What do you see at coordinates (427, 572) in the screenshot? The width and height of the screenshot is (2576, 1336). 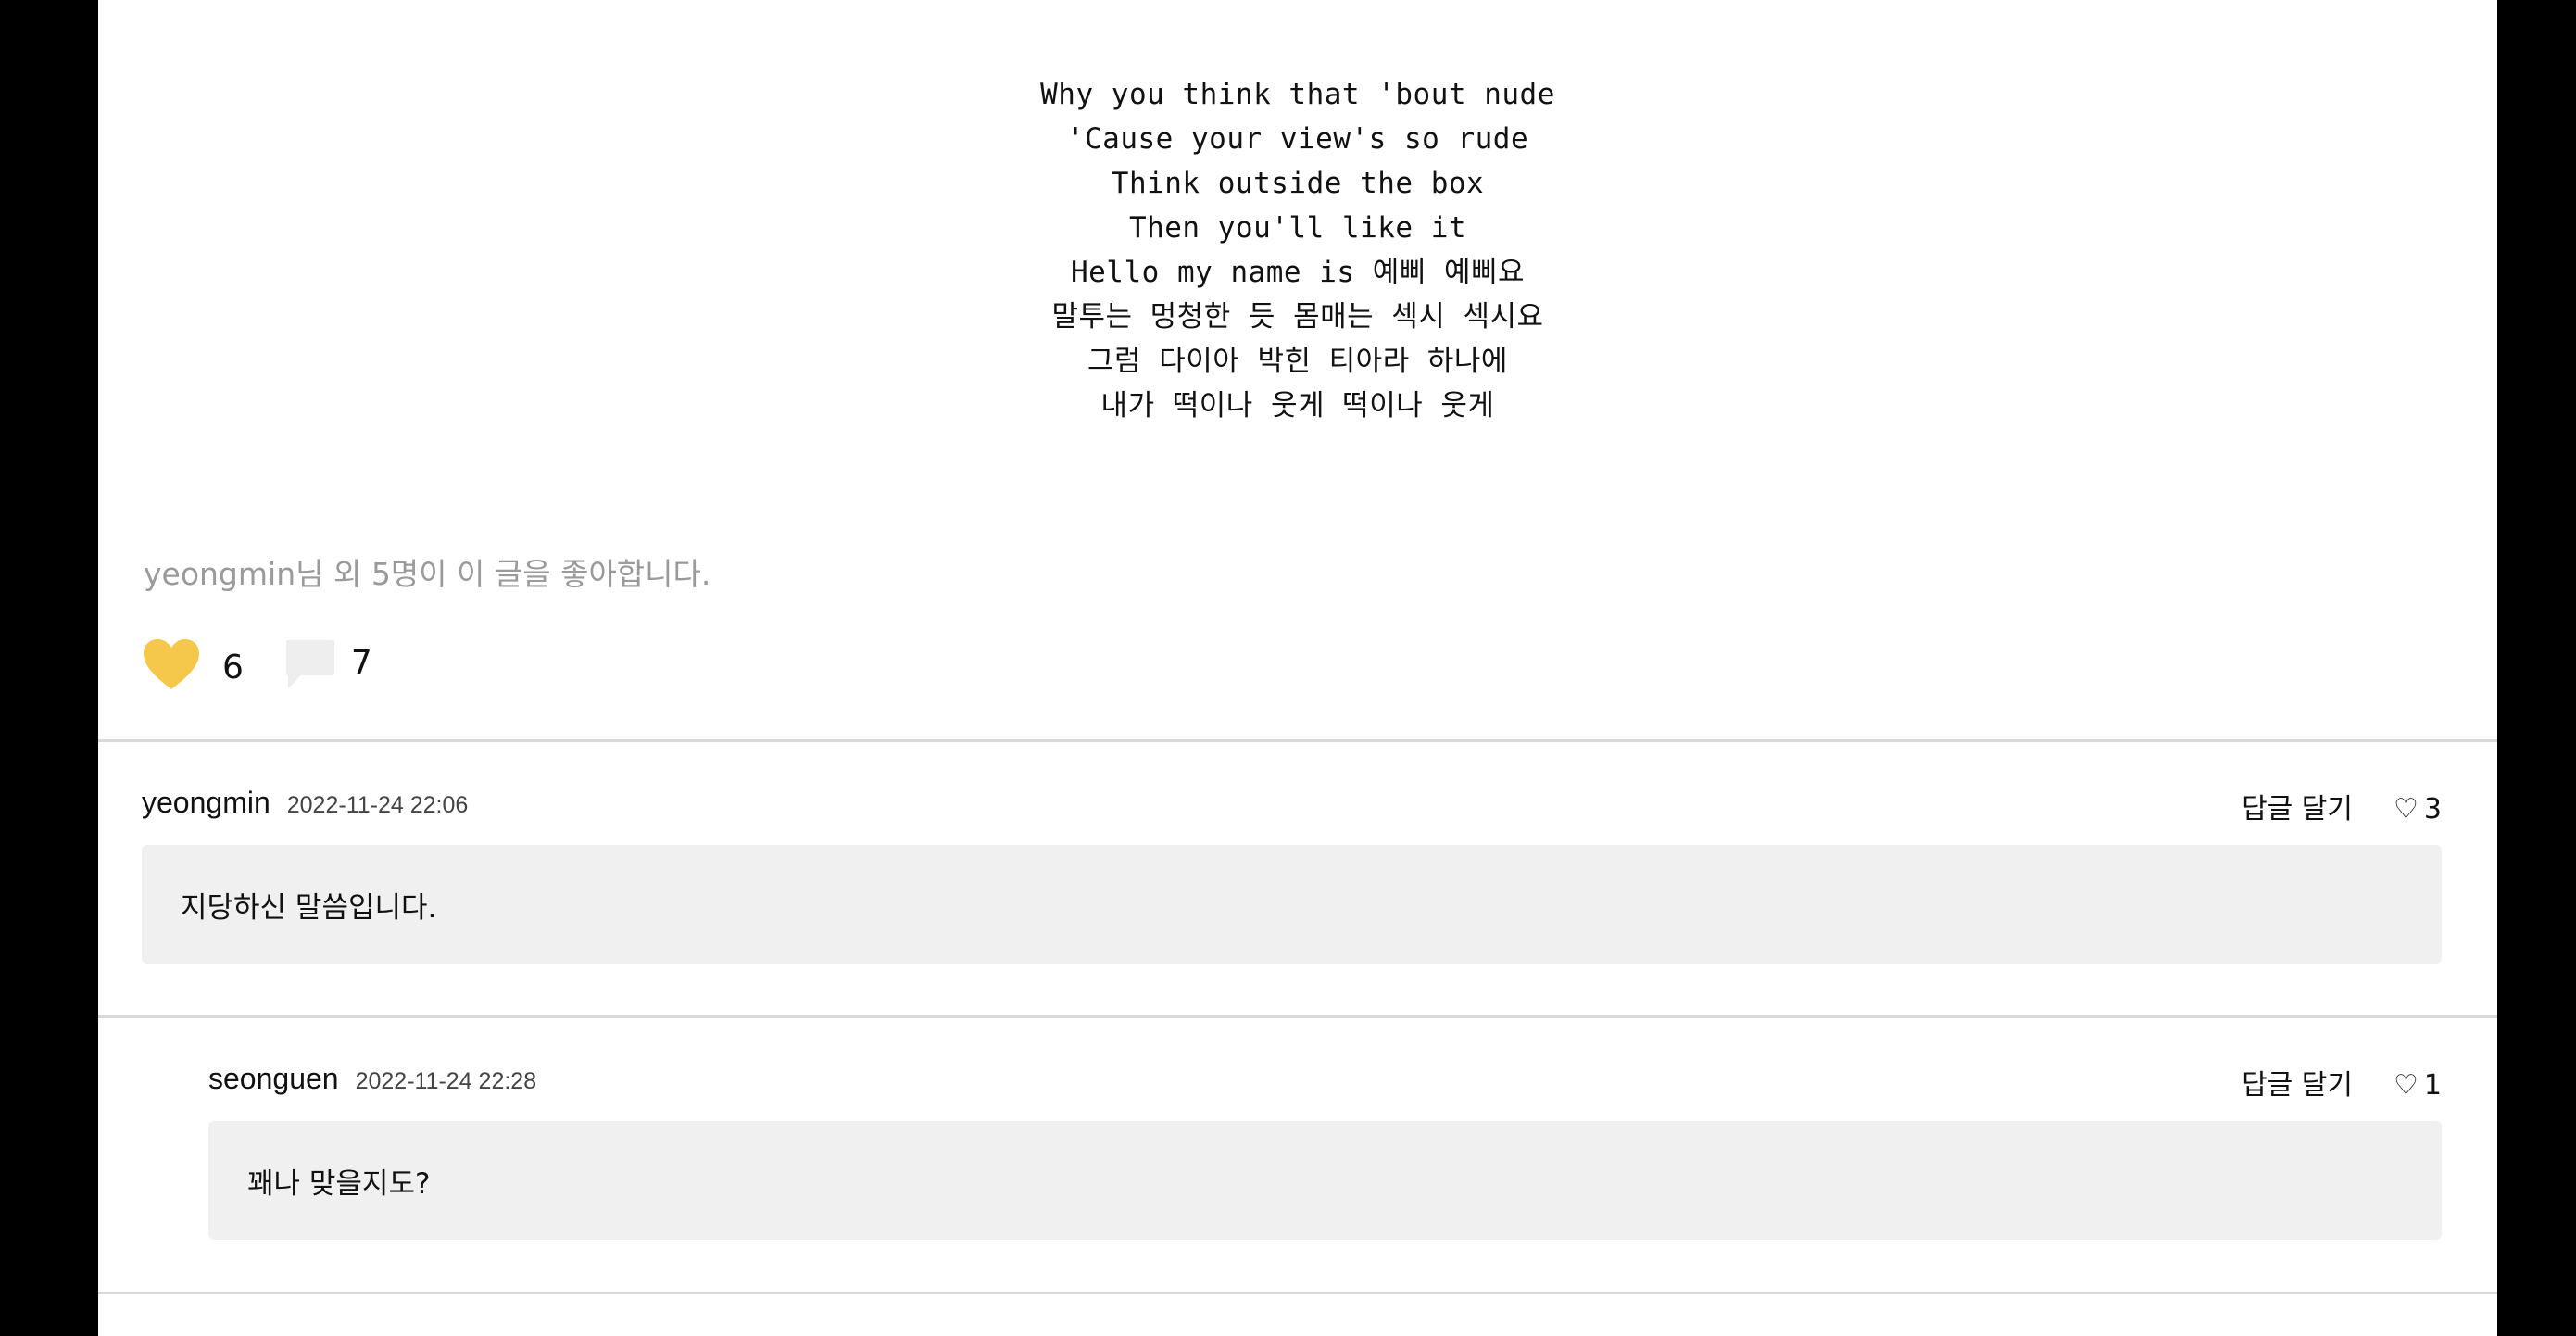 I see `likes-summary: yeongmin님 외 5명이 이 글을 좋아합니다.` at bounding box center [427, 572].